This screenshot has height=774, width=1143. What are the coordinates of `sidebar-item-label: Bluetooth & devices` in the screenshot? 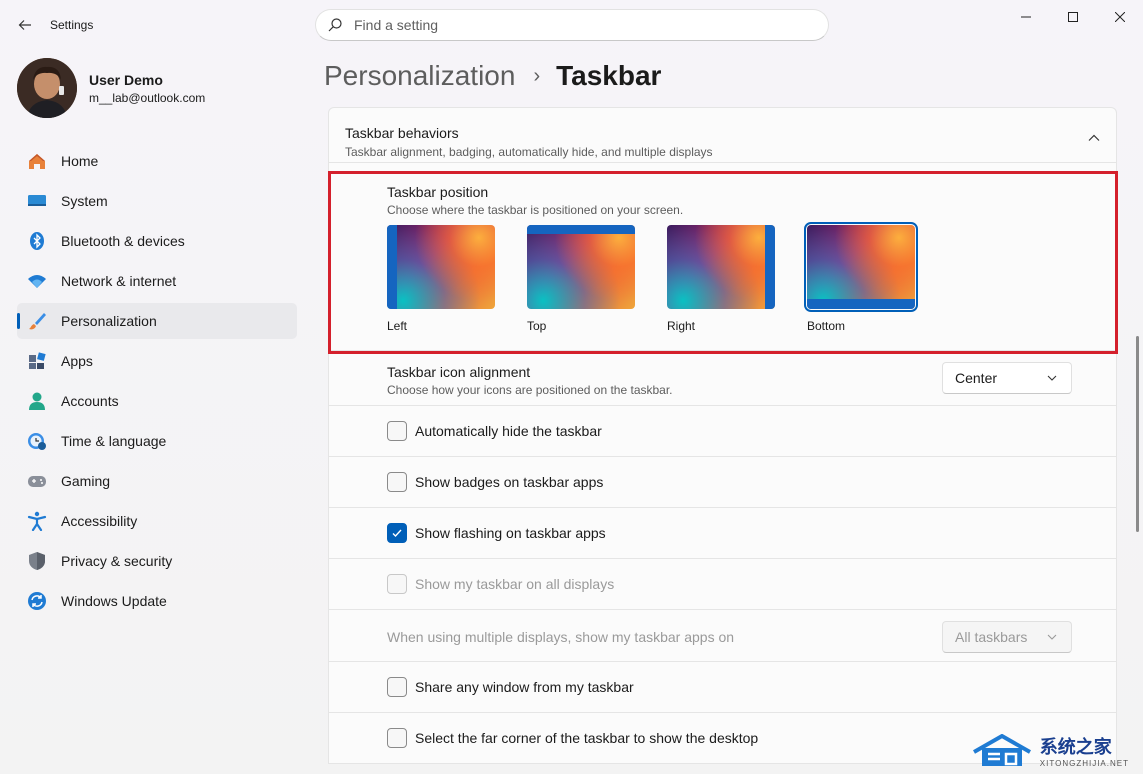 It's located at (123, 241).